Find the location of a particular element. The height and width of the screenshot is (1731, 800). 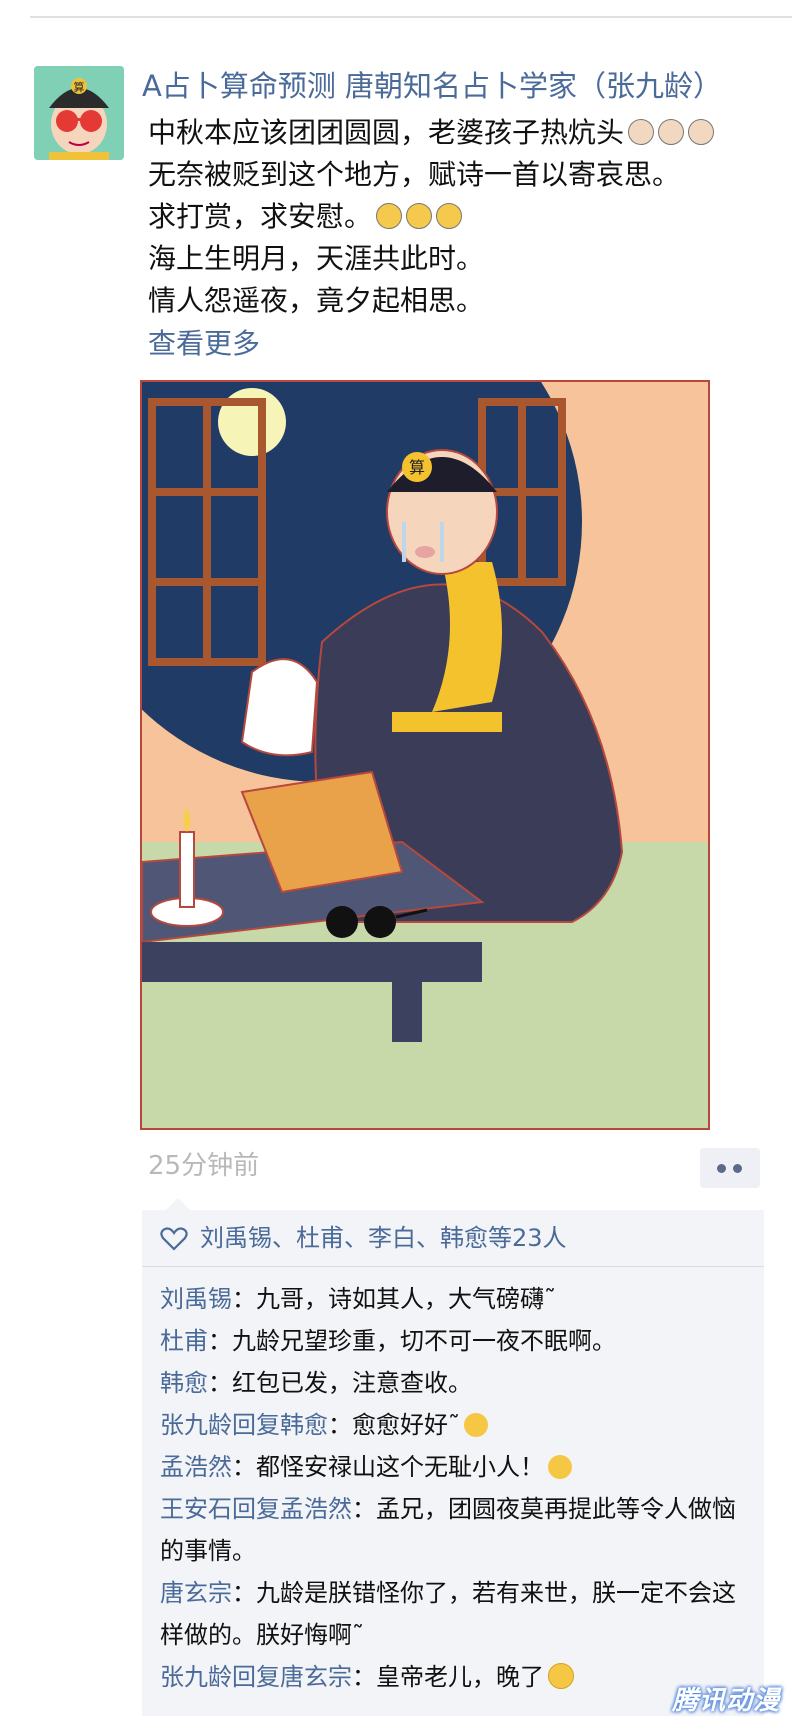

smile-emoji-icon is located at coordinates (561, 1676).